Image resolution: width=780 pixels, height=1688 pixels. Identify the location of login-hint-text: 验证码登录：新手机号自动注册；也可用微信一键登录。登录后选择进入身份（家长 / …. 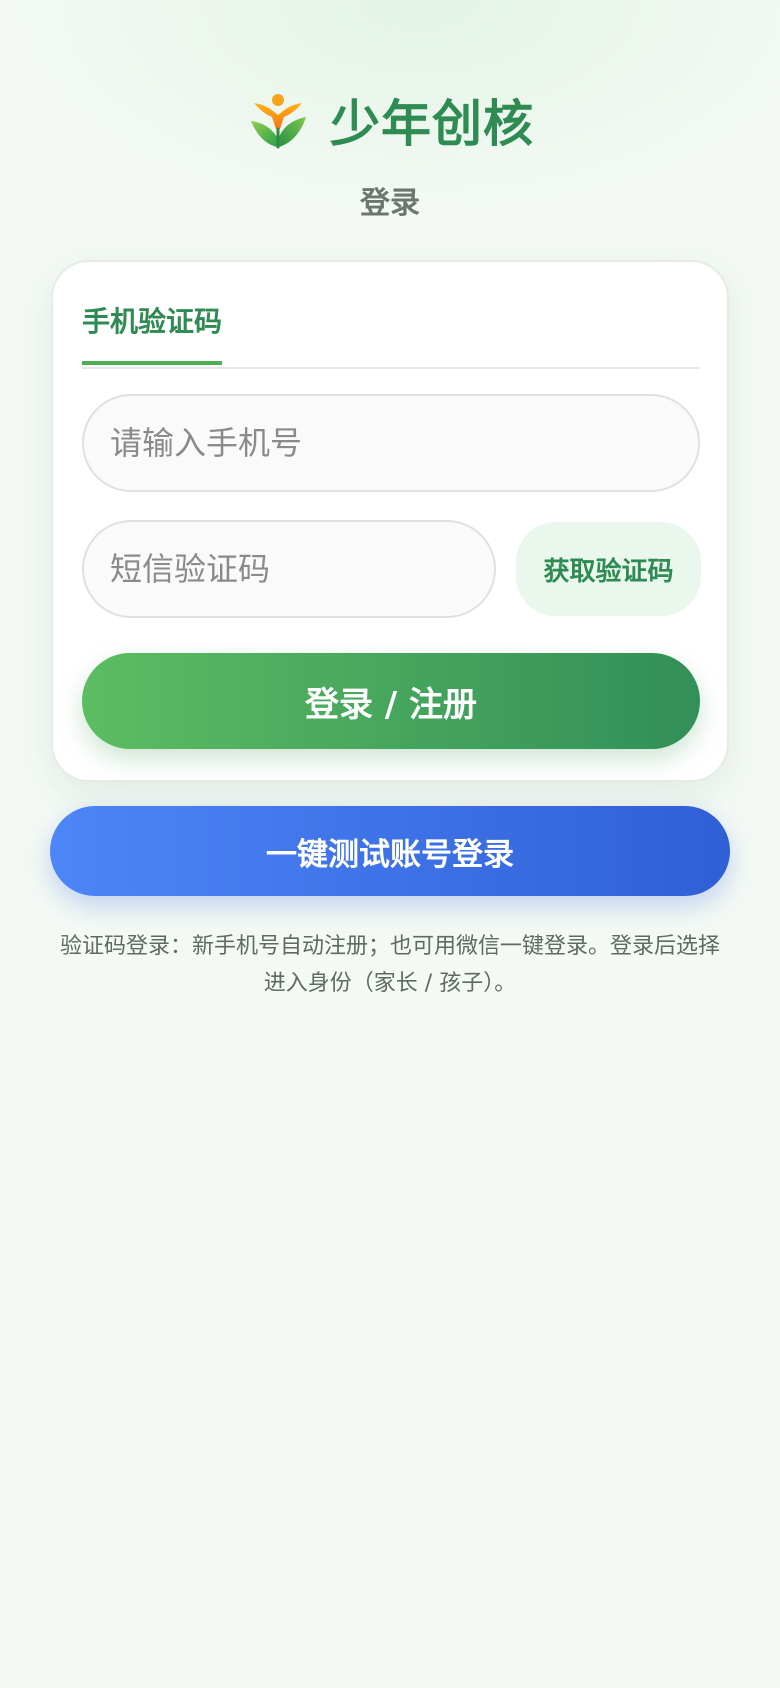
(389, 965).